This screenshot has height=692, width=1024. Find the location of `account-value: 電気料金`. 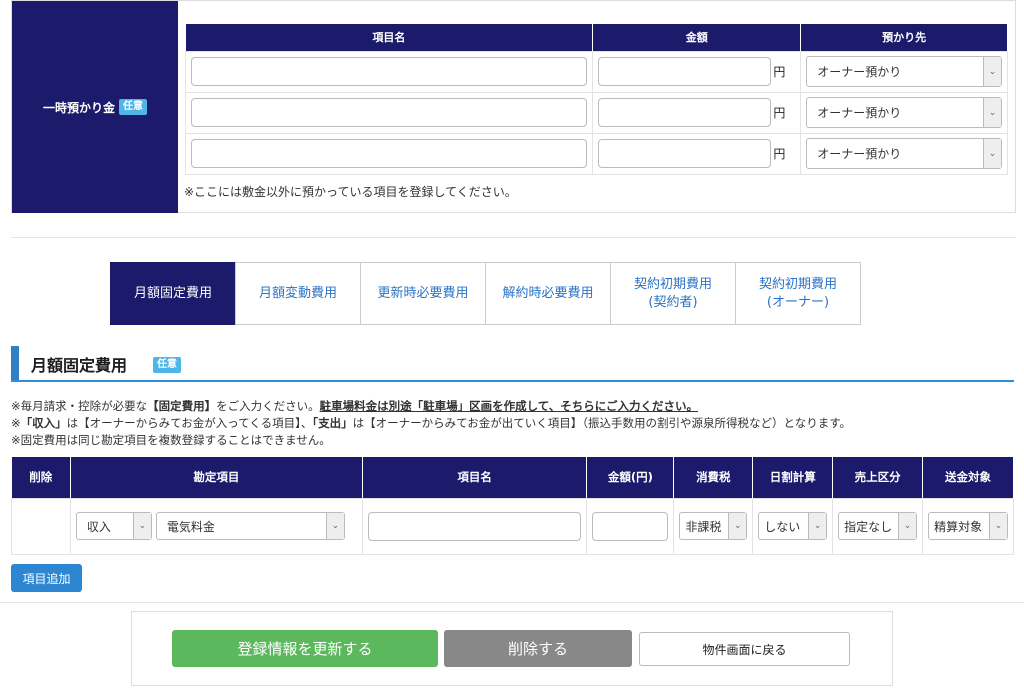

account-value: 電気料金 is located at coordinates (190, 526).